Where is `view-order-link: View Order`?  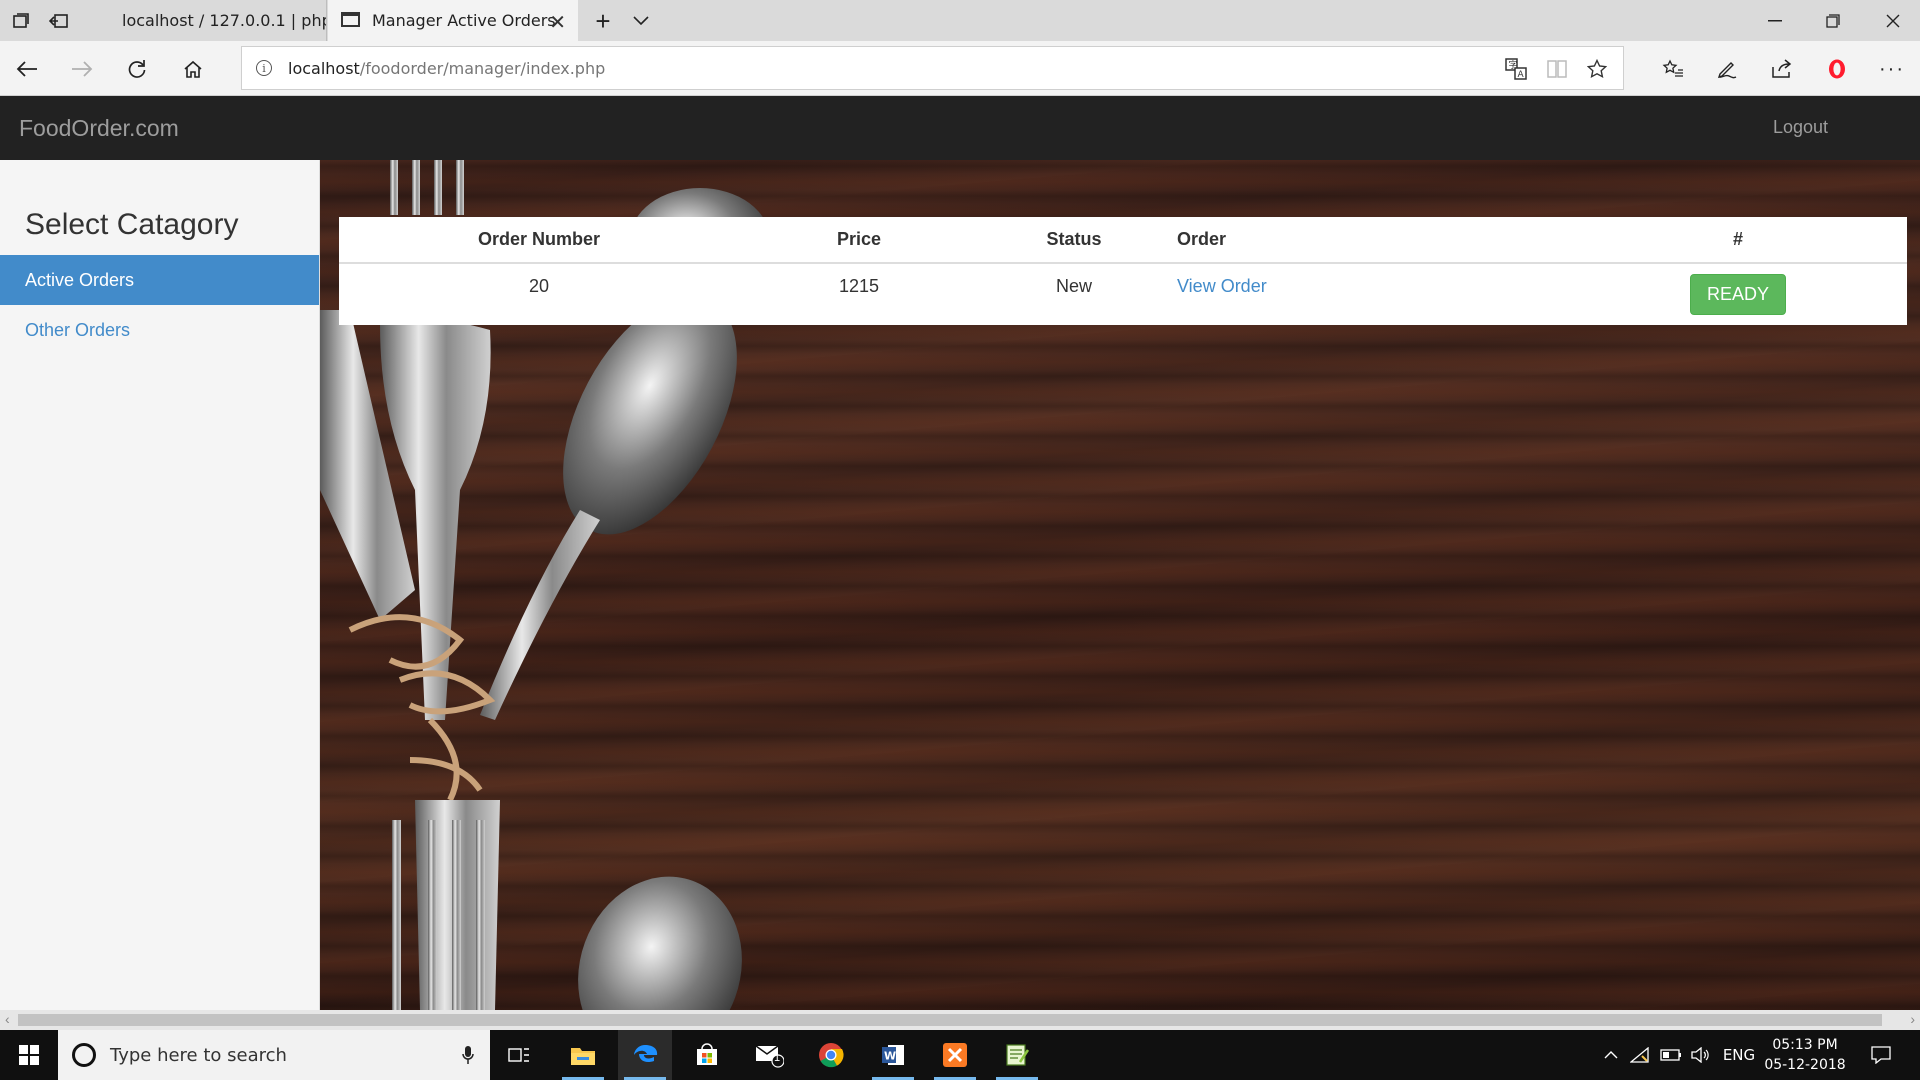
view-order-link: View Order is located at coordinates (1222, 286).